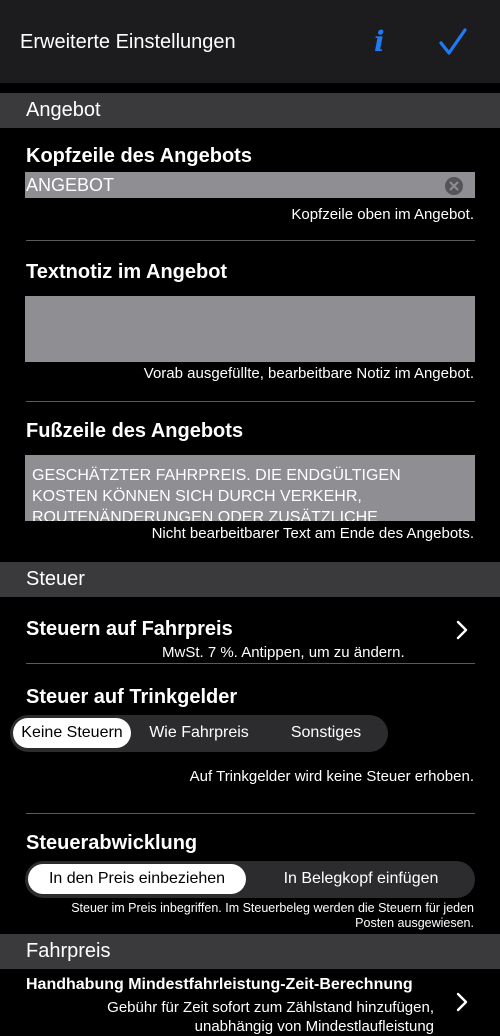 The width and height of the screenshot is (500, 1036). What do you see at coordinates (250, 185) in the screenshot?
I see `header-input: ANGEBOT` at bounding box center [250, 185].